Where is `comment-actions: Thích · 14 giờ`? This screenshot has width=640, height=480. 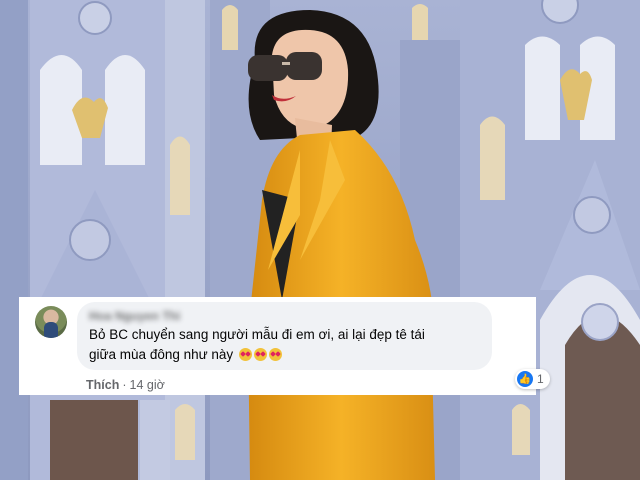 comment-actions: Thích · 14 giờ is located at coordinates (125, 385).